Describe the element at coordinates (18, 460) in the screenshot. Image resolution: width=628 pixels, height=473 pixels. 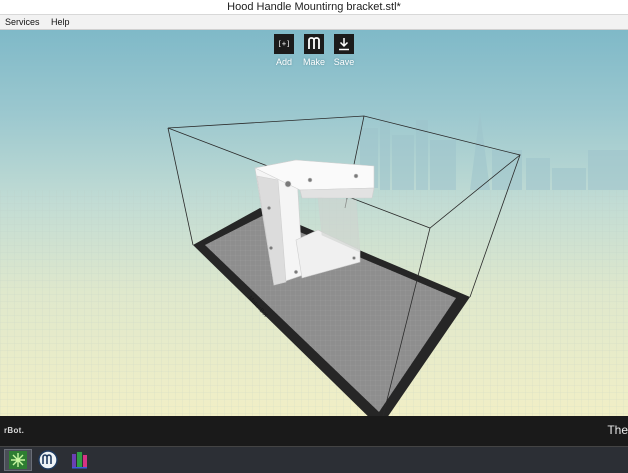
I see `start-icon` at that location.